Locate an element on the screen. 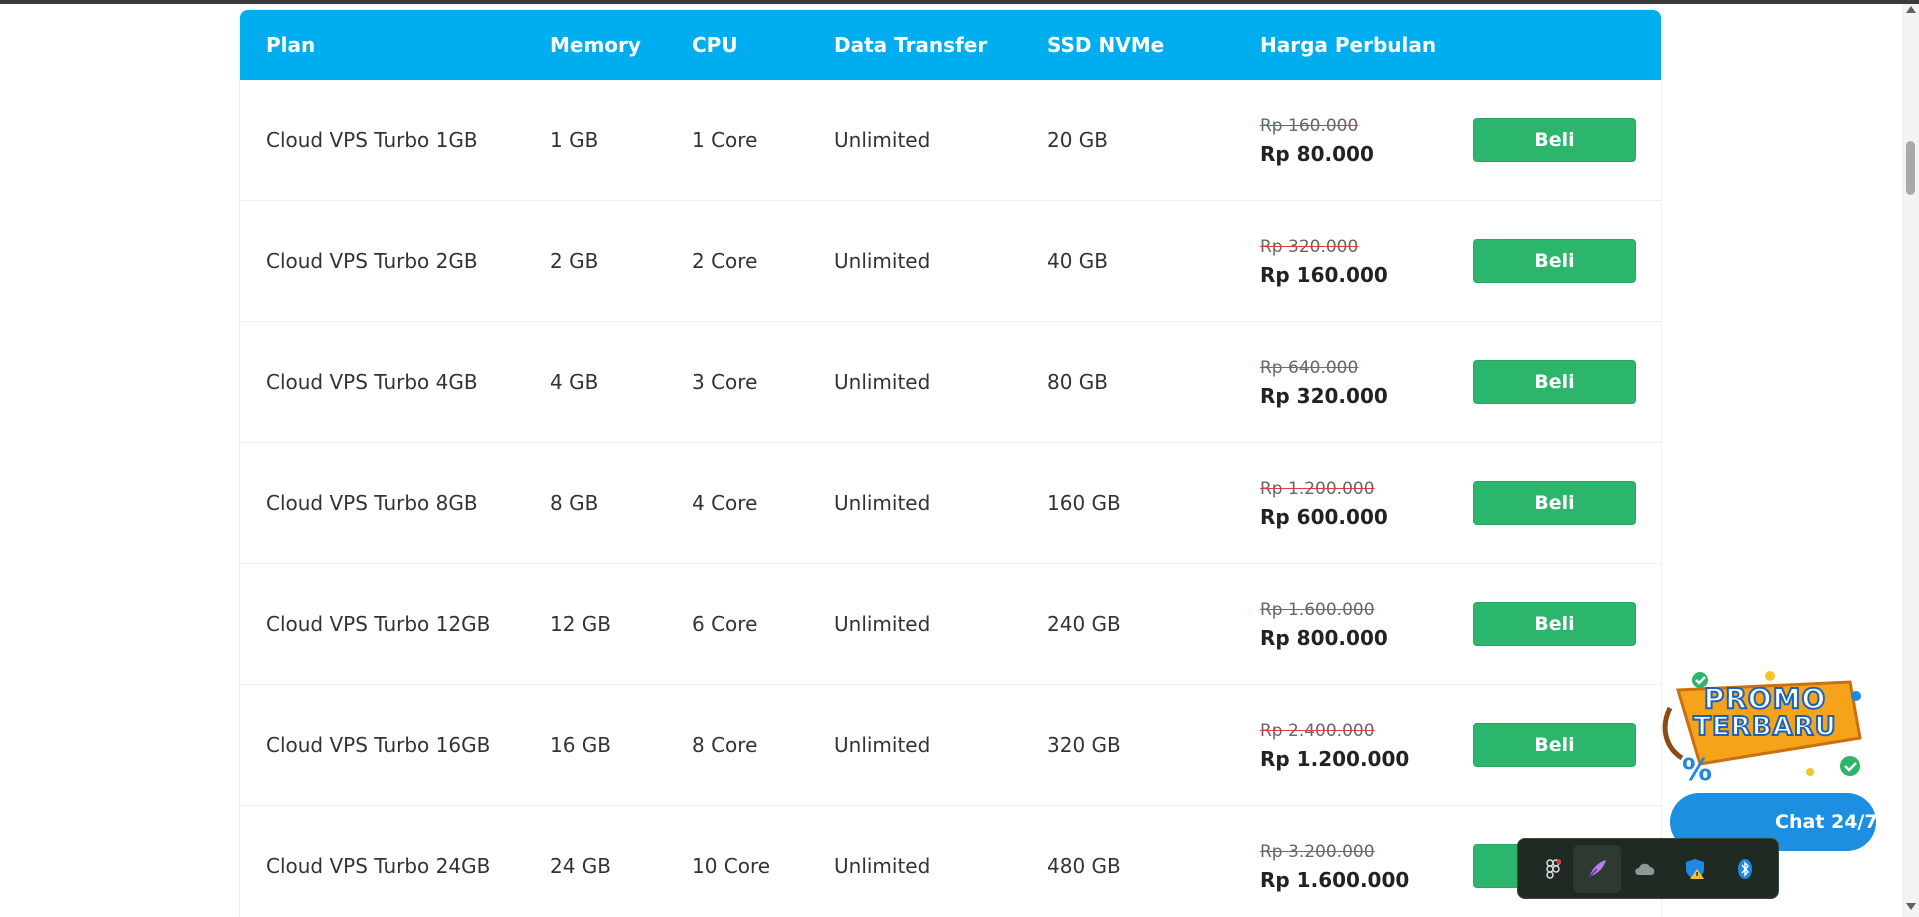 This screenshot has height=917, width=1919. scroll-thumb is located at coordinates (1910, 168).